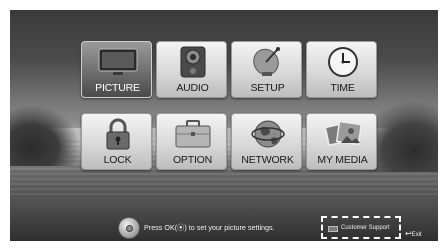 The height and width of the screenshot is (251, 448). Describe the element at coordinates (342, 62) in the screenshot. I see `clock-icon` at that location.